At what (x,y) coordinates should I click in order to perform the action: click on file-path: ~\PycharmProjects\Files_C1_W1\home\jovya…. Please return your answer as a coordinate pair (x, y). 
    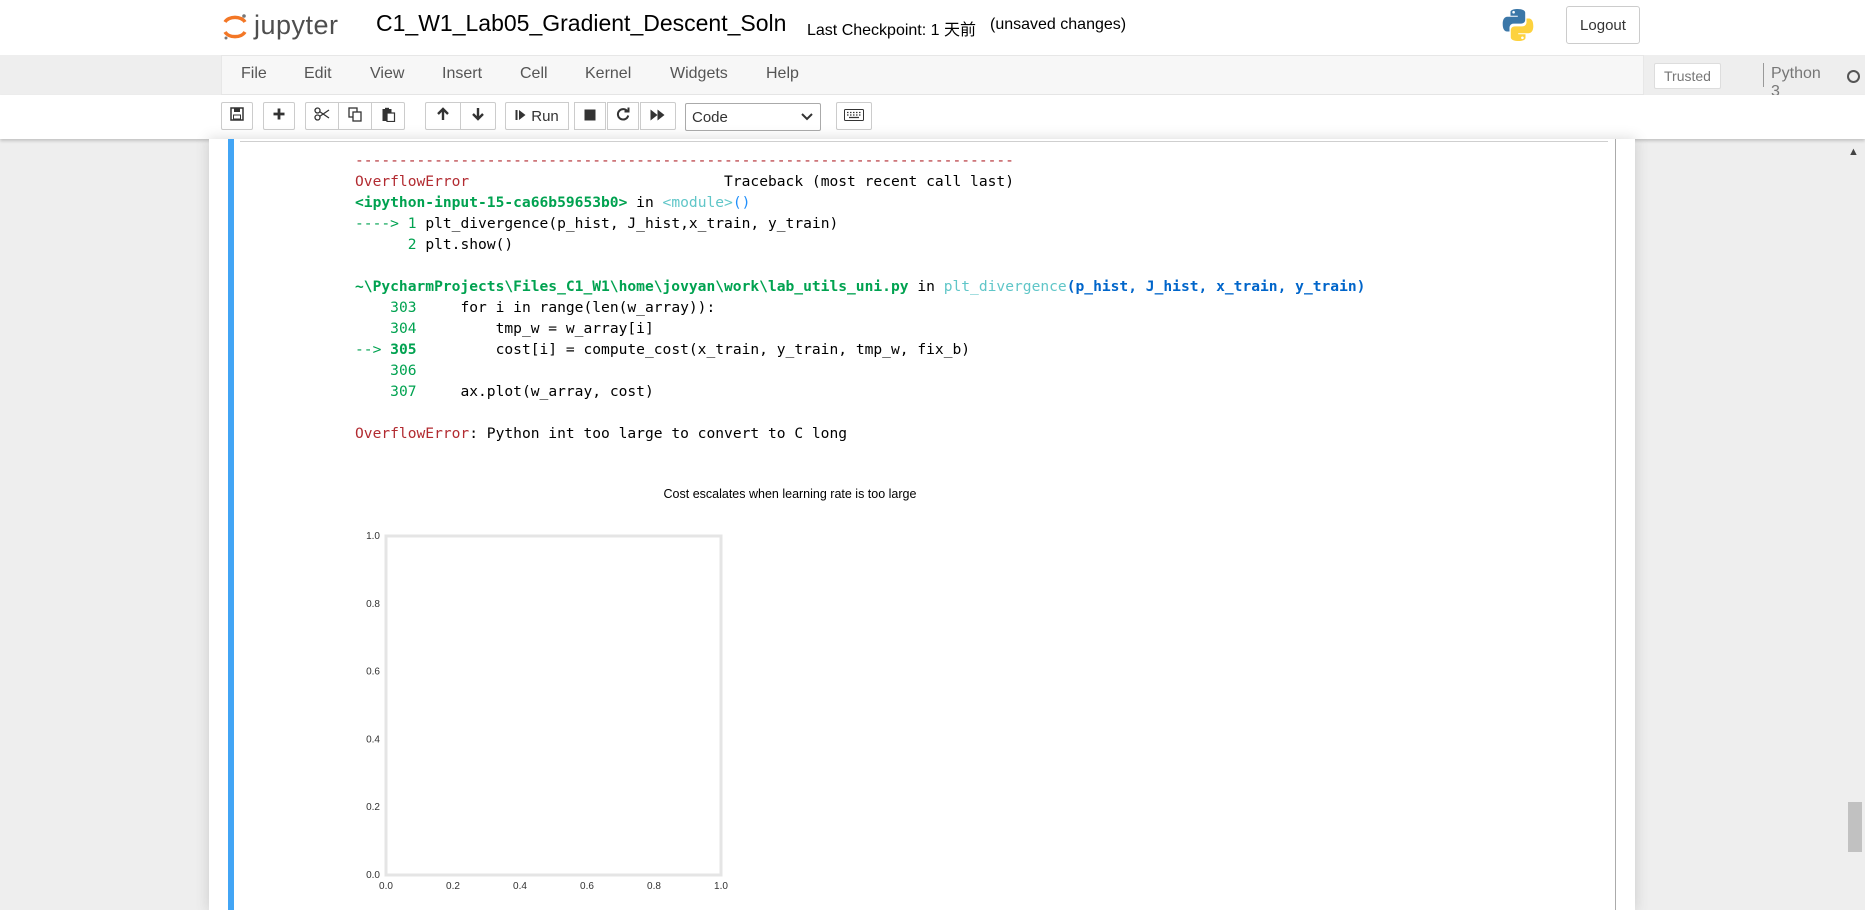
    Looking at the image, I should click on (632, 286).